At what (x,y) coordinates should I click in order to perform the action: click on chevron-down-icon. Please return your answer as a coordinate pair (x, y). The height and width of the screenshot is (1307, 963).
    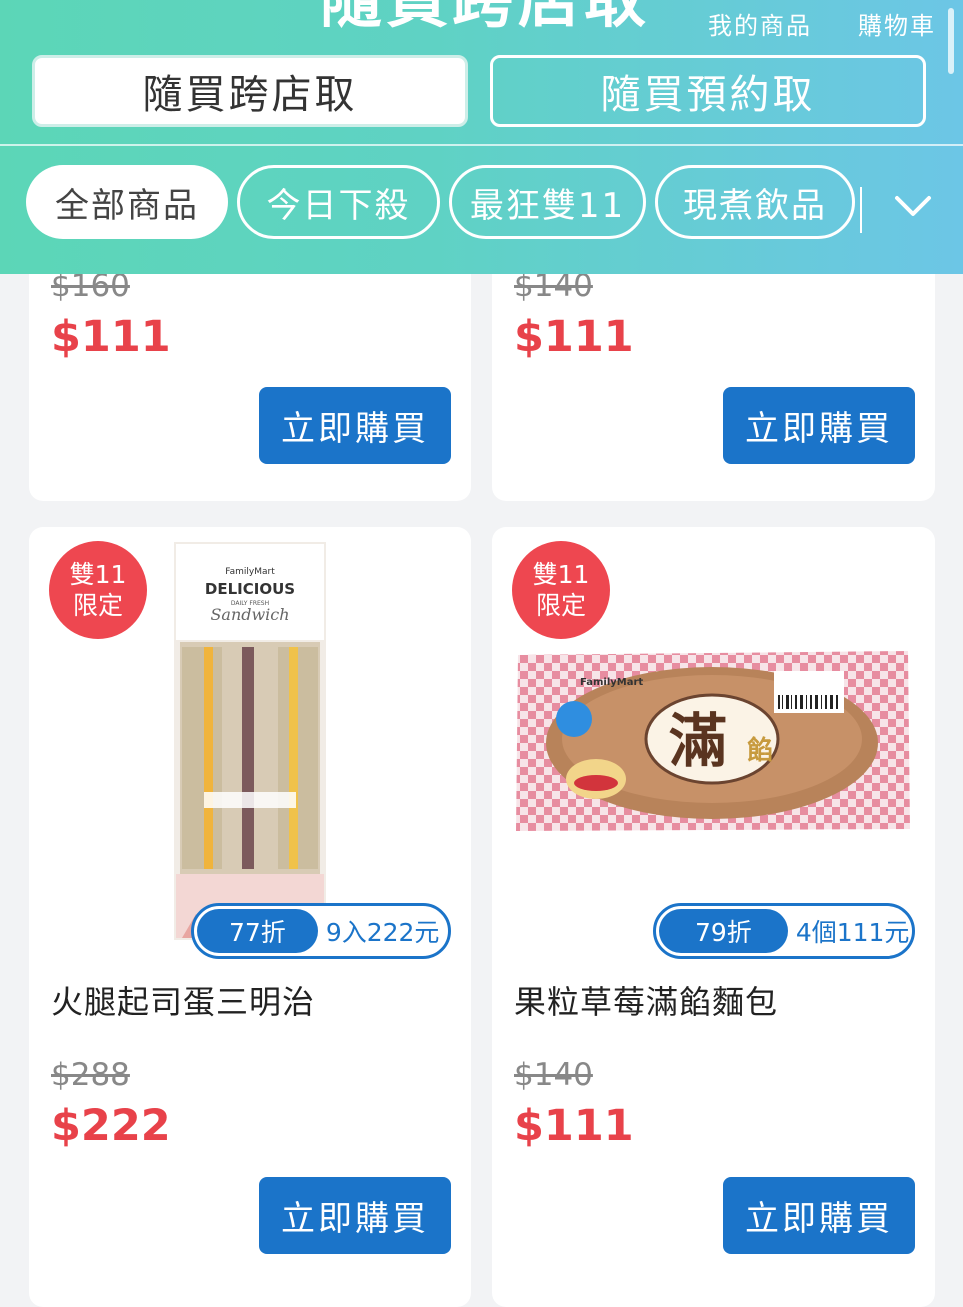
    Looking at the image, I should click on (913, 206).